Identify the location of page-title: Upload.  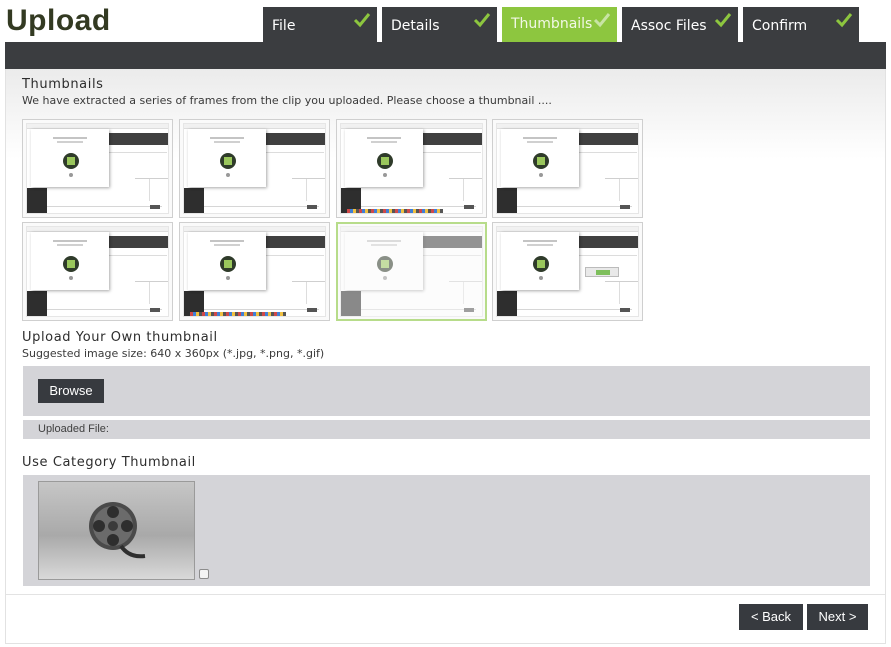
(58, 20).